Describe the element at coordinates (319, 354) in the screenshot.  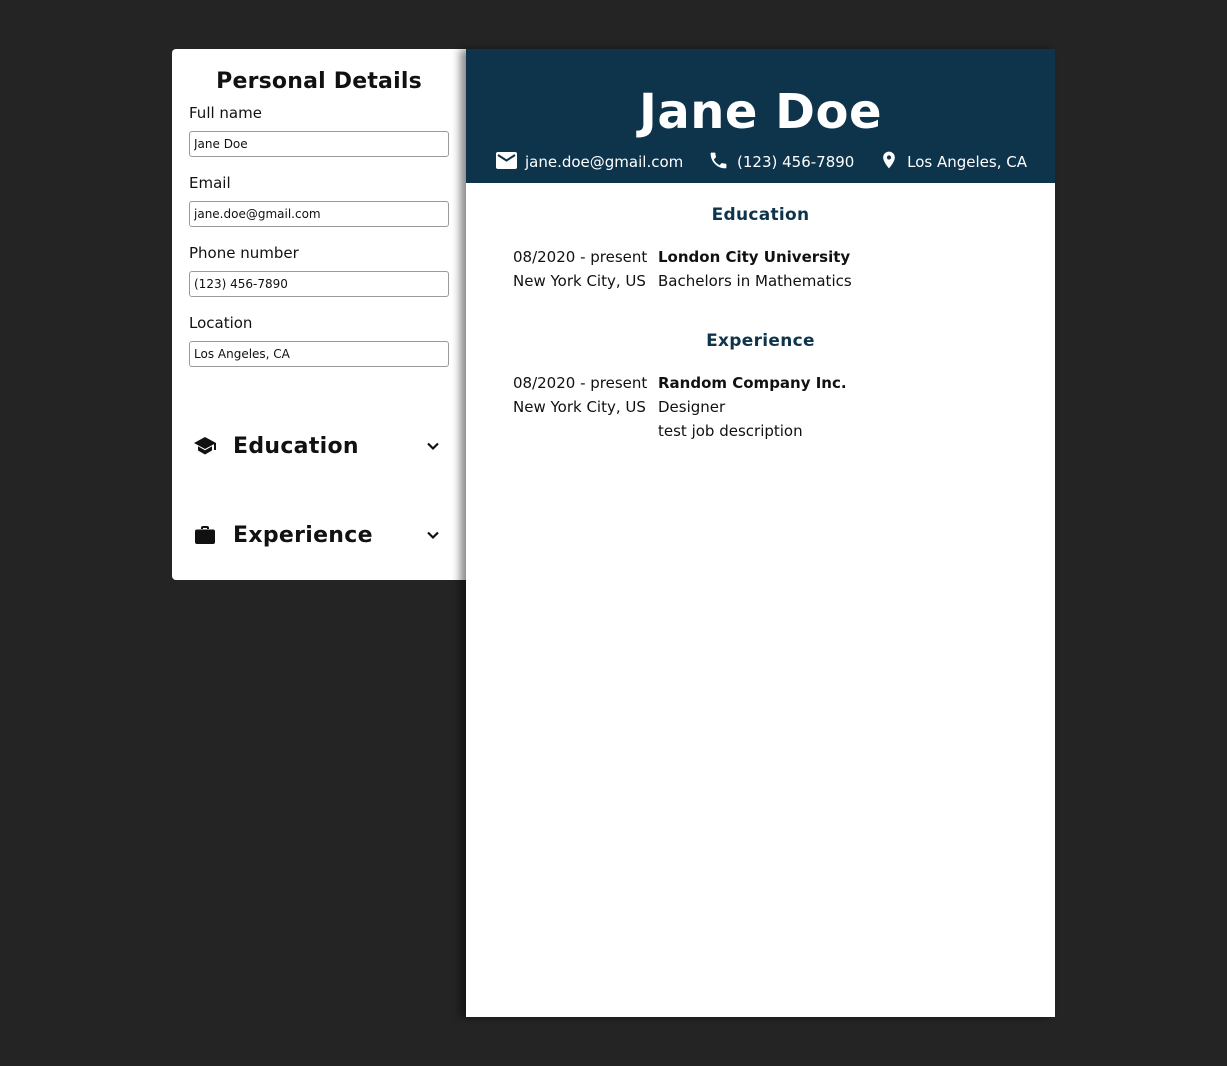
I see `location-input` at that location.